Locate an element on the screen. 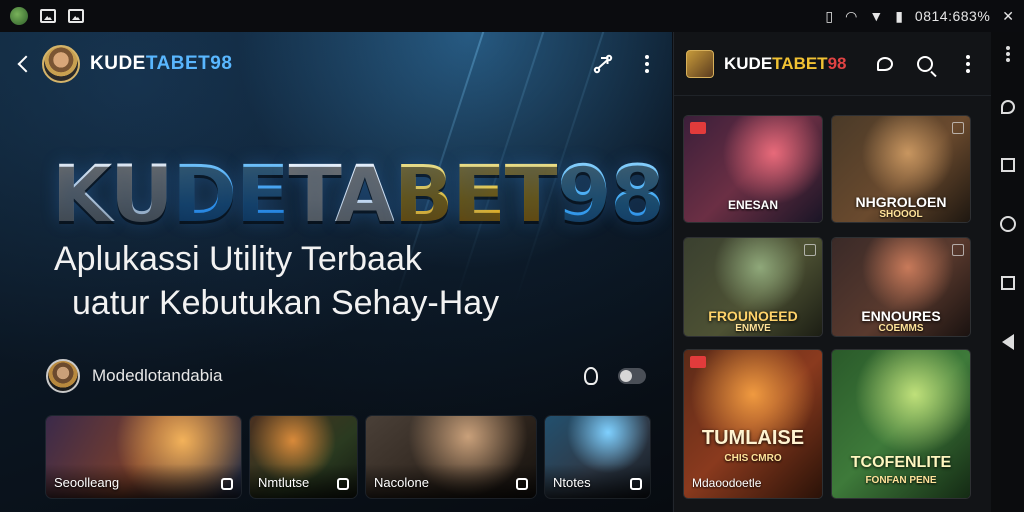 The height and width of the screenshot is (512, 1024). game-tile: TCOFENLITE FONFAN PENE is located at coordinates (901, 424).